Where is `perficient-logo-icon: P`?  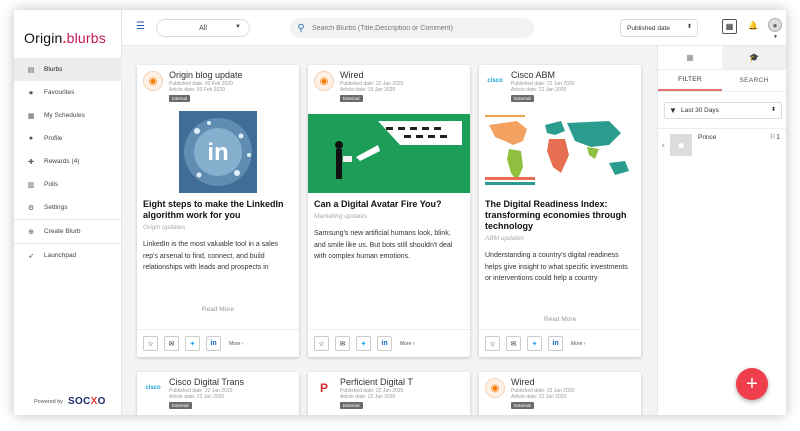 perficient-logo-icon: P is located at coordinates (324, 388).